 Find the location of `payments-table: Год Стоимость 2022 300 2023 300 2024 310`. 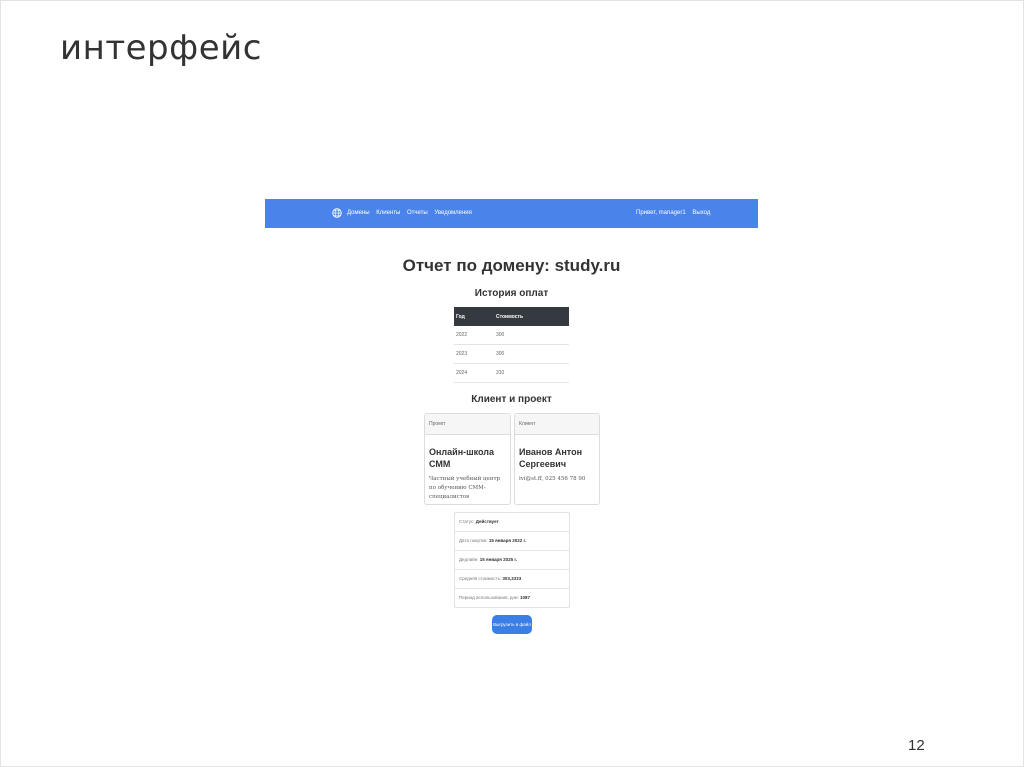

payments-table: Год Стоимость 2022 300 2023 300 2024 310 is located at coordinates (511, 345).